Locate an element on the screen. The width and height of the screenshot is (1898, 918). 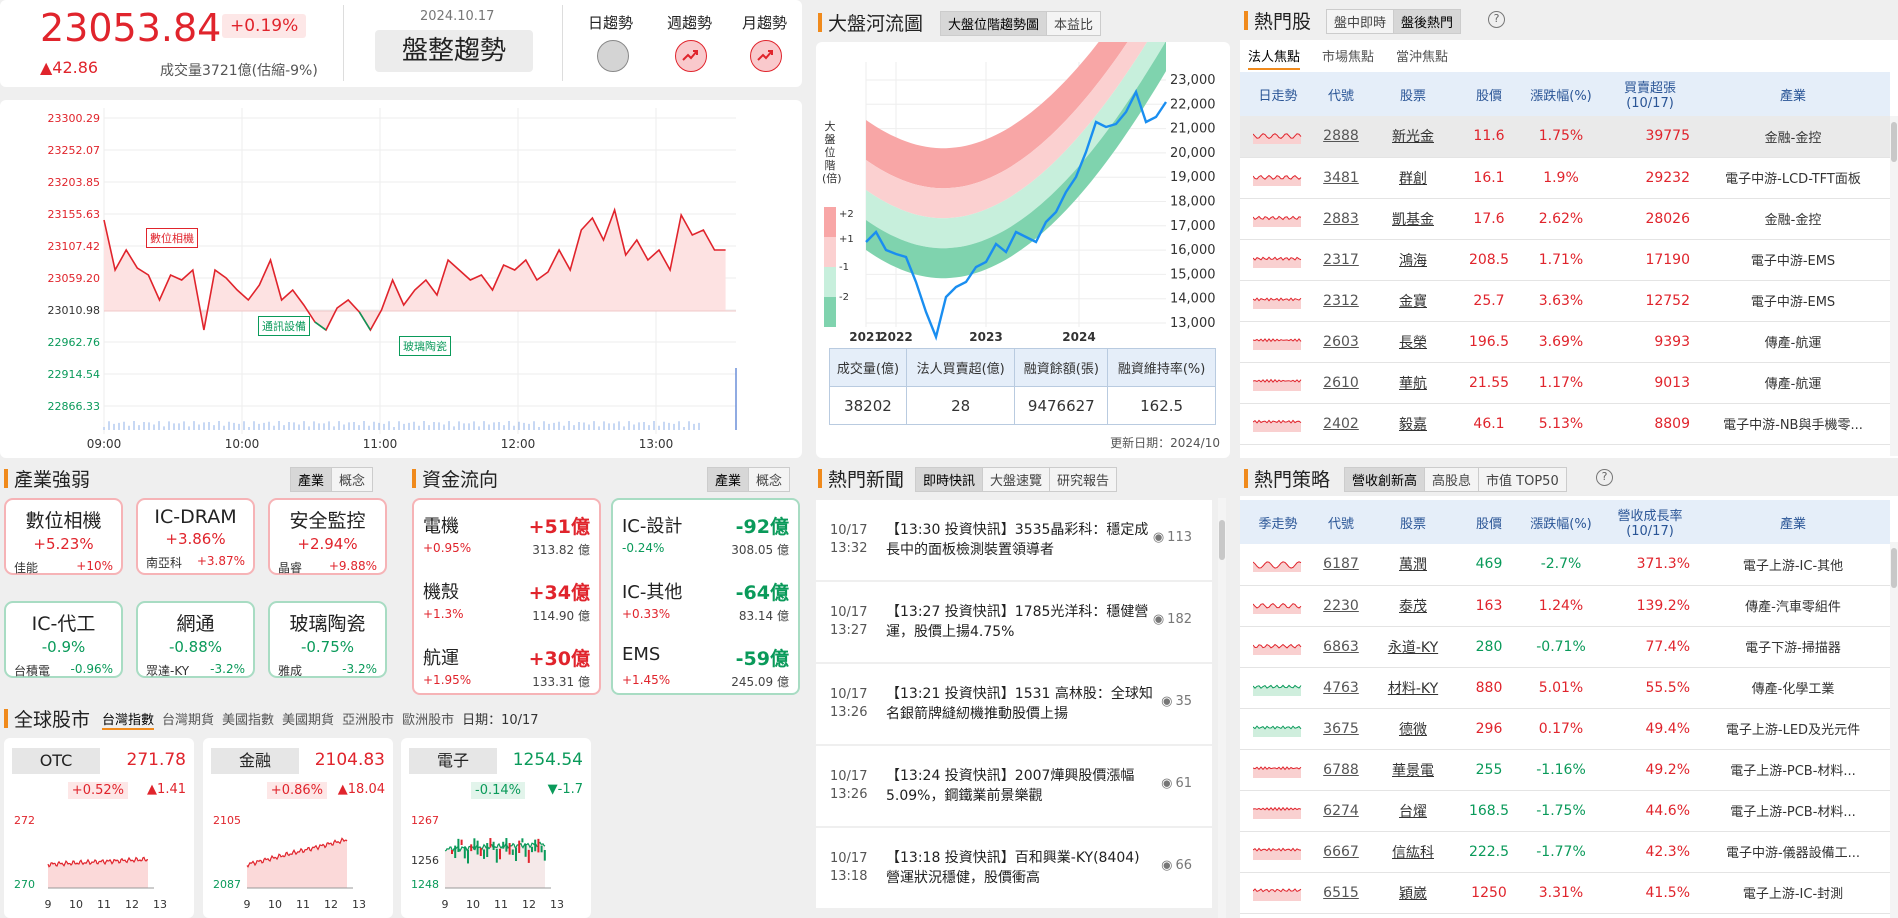
strategy-name-link: 台燿 is located at coordinates (1413, 812).